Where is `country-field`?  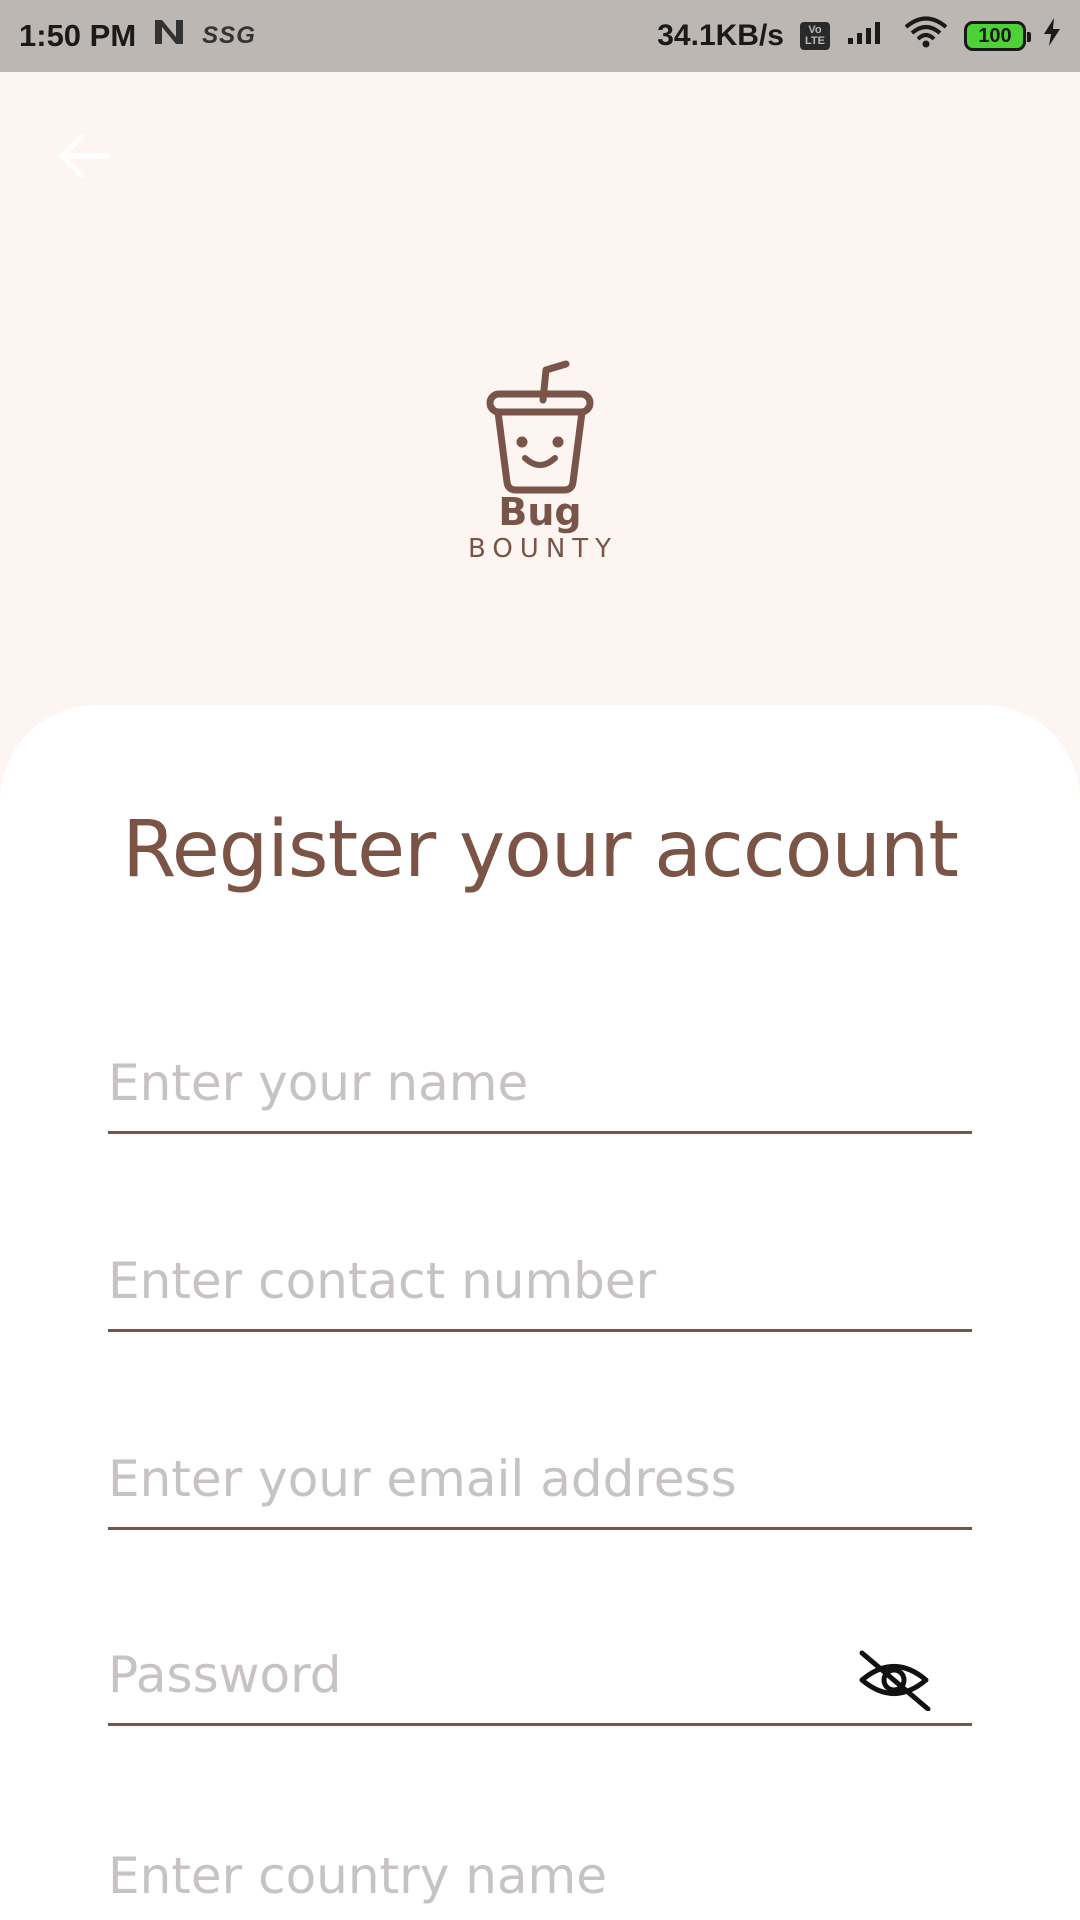 country-field is located at coordinates (540, 1873).